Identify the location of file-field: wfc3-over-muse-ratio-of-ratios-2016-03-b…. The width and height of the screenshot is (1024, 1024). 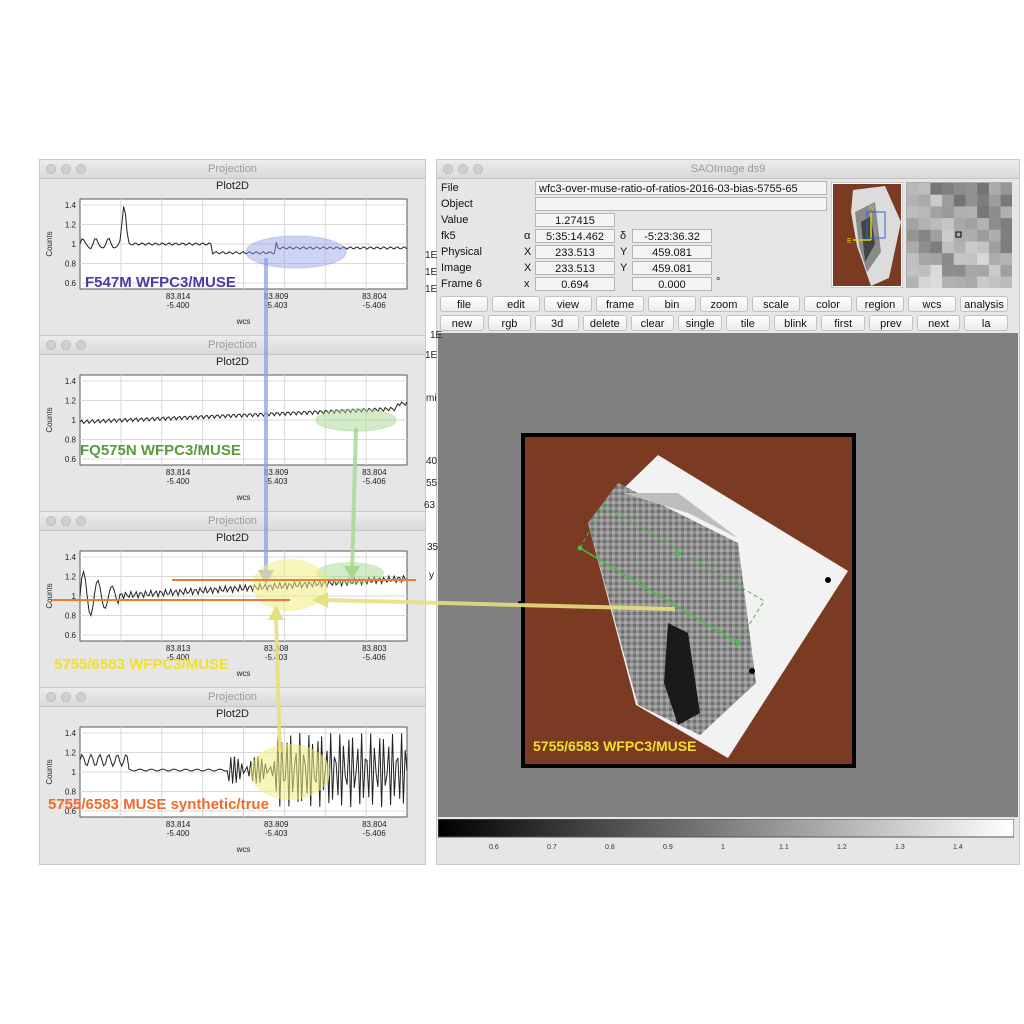
(681, 188).